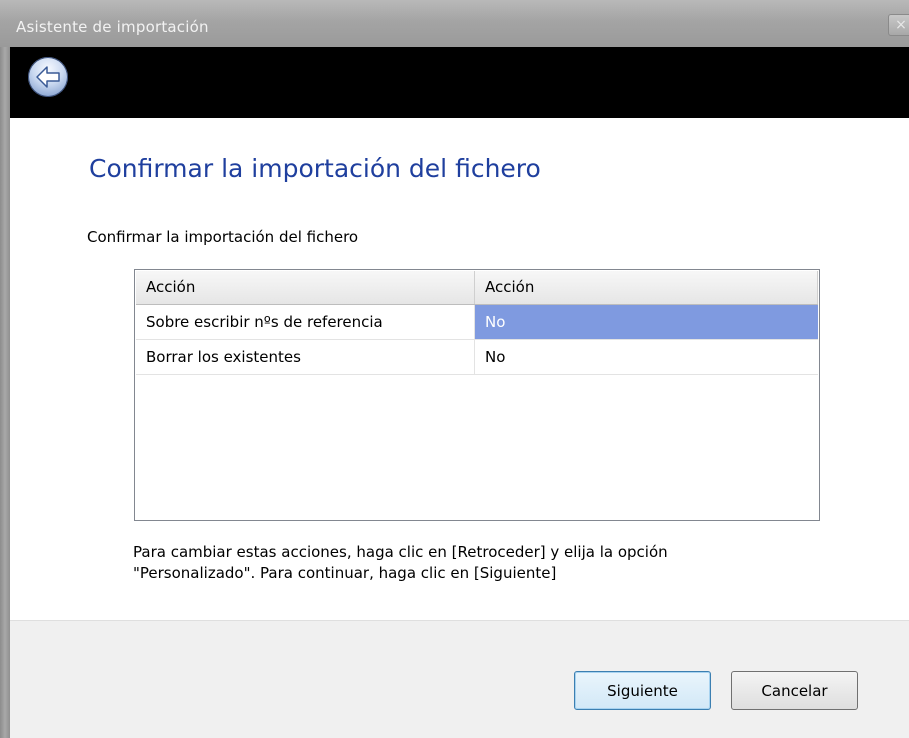 The image size is (909, 738). I want to click on title-bar: Asistente de importación ×, so click(454, 23).